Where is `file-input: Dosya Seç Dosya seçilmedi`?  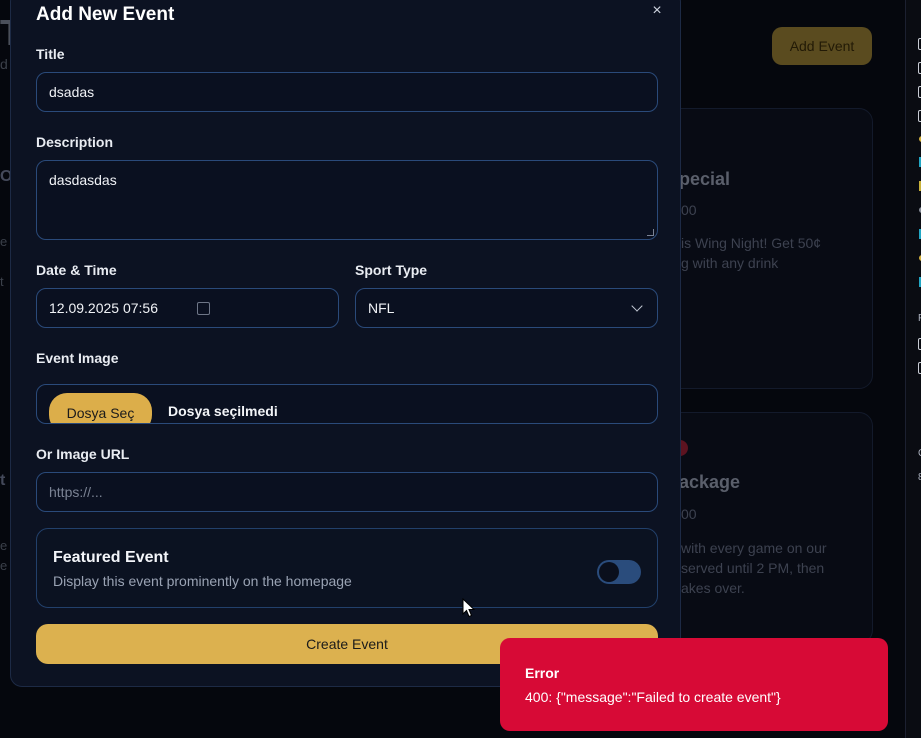 file-input: Dosya Seç Dosya seçilmedi is located at coordinates (347, 404).